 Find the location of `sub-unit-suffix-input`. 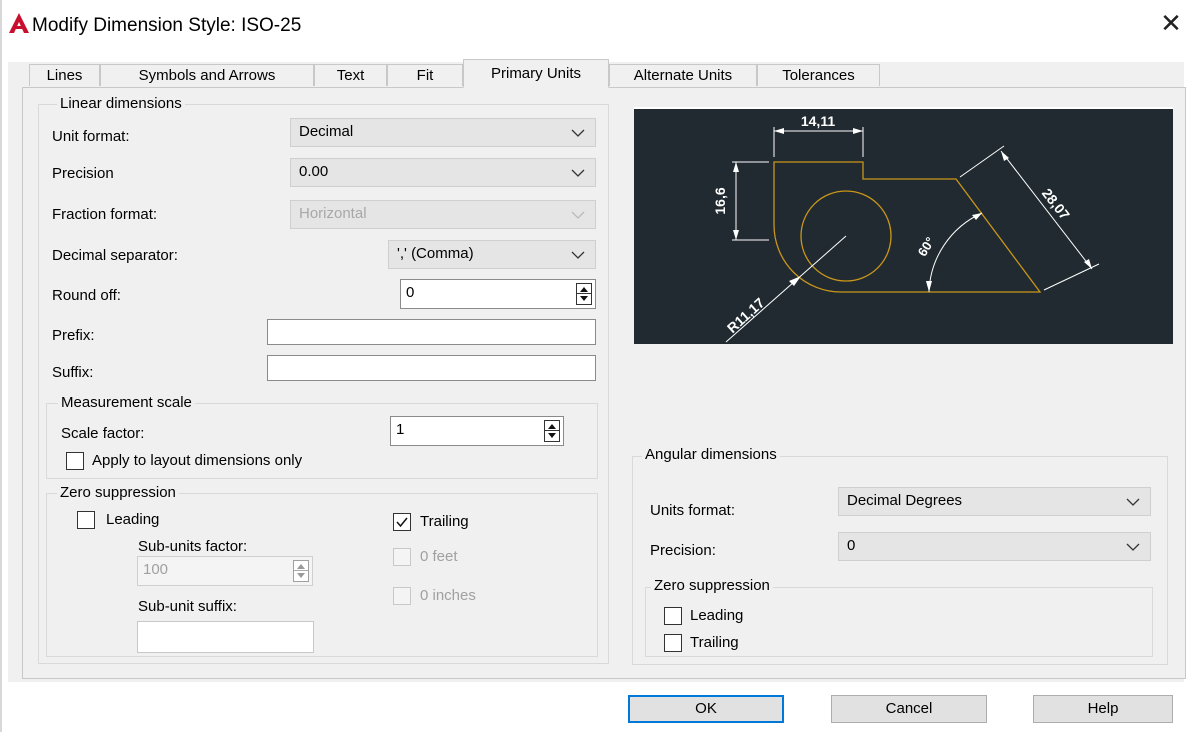

sub-unit-suffix-input is located at coordinates (225, 637).